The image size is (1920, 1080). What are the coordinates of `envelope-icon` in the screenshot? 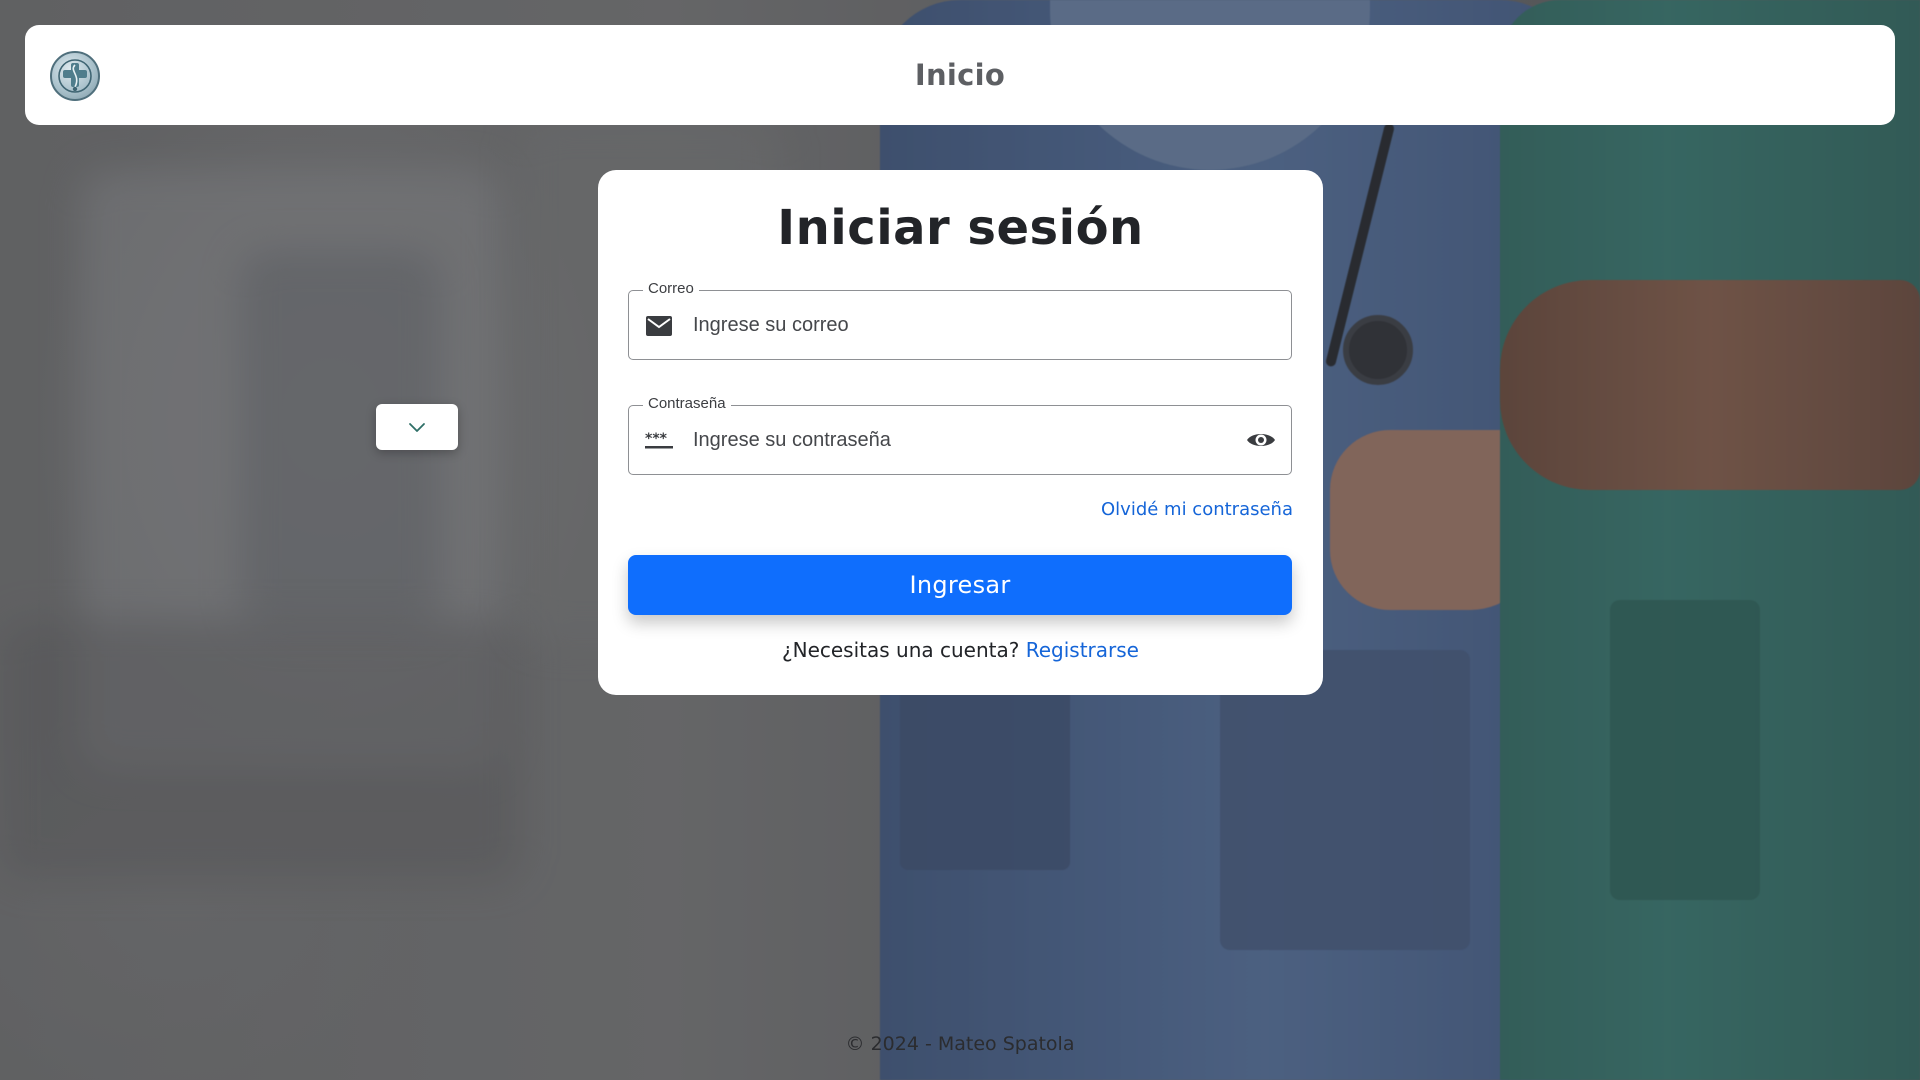 It's located at (659, 326).